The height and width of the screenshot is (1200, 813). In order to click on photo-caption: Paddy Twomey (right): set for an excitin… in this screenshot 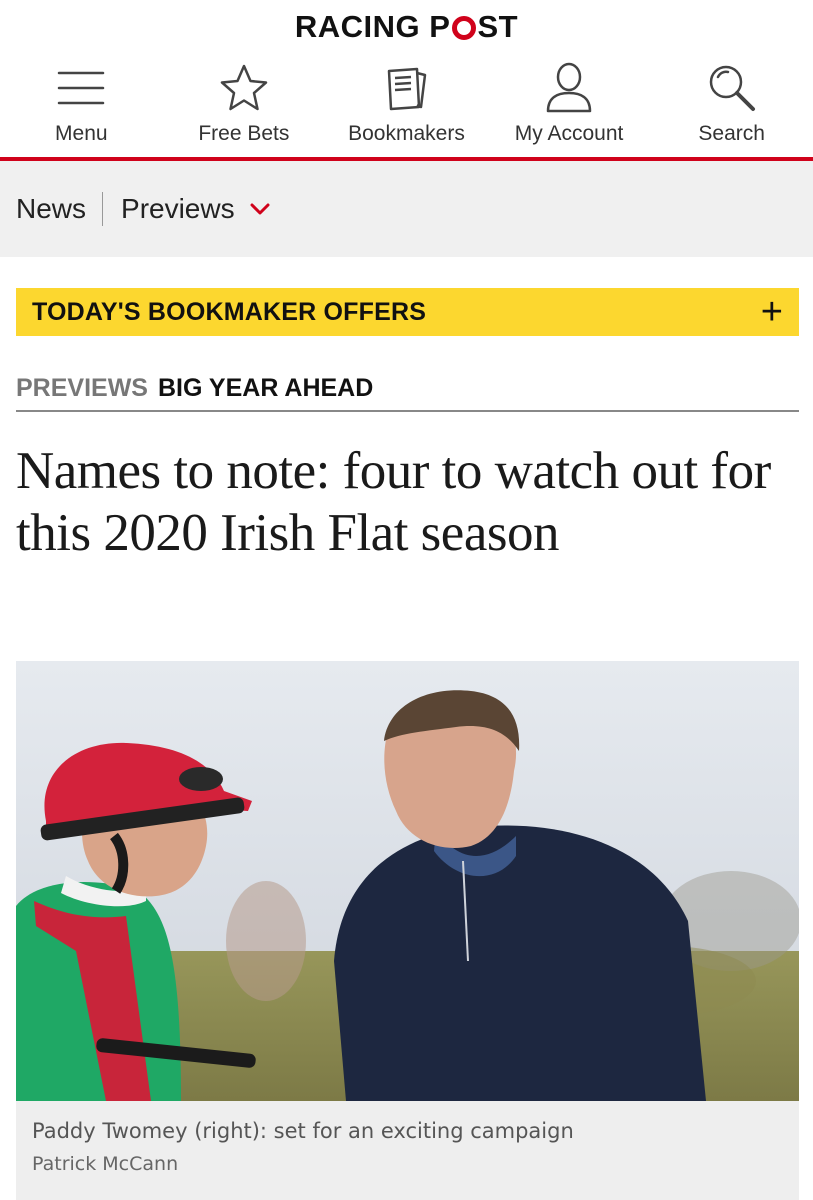, I will do `click(407, 1150)`.